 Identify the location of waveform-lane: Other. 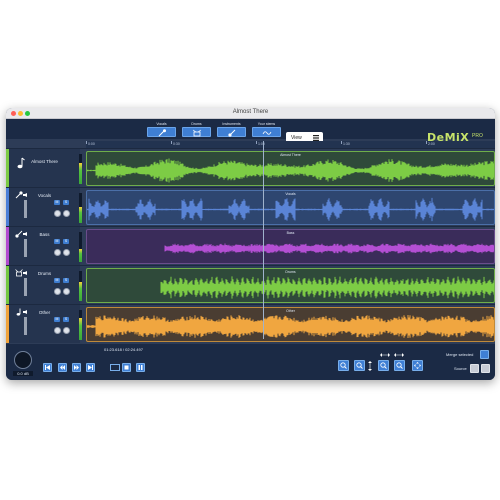
(290, 324).